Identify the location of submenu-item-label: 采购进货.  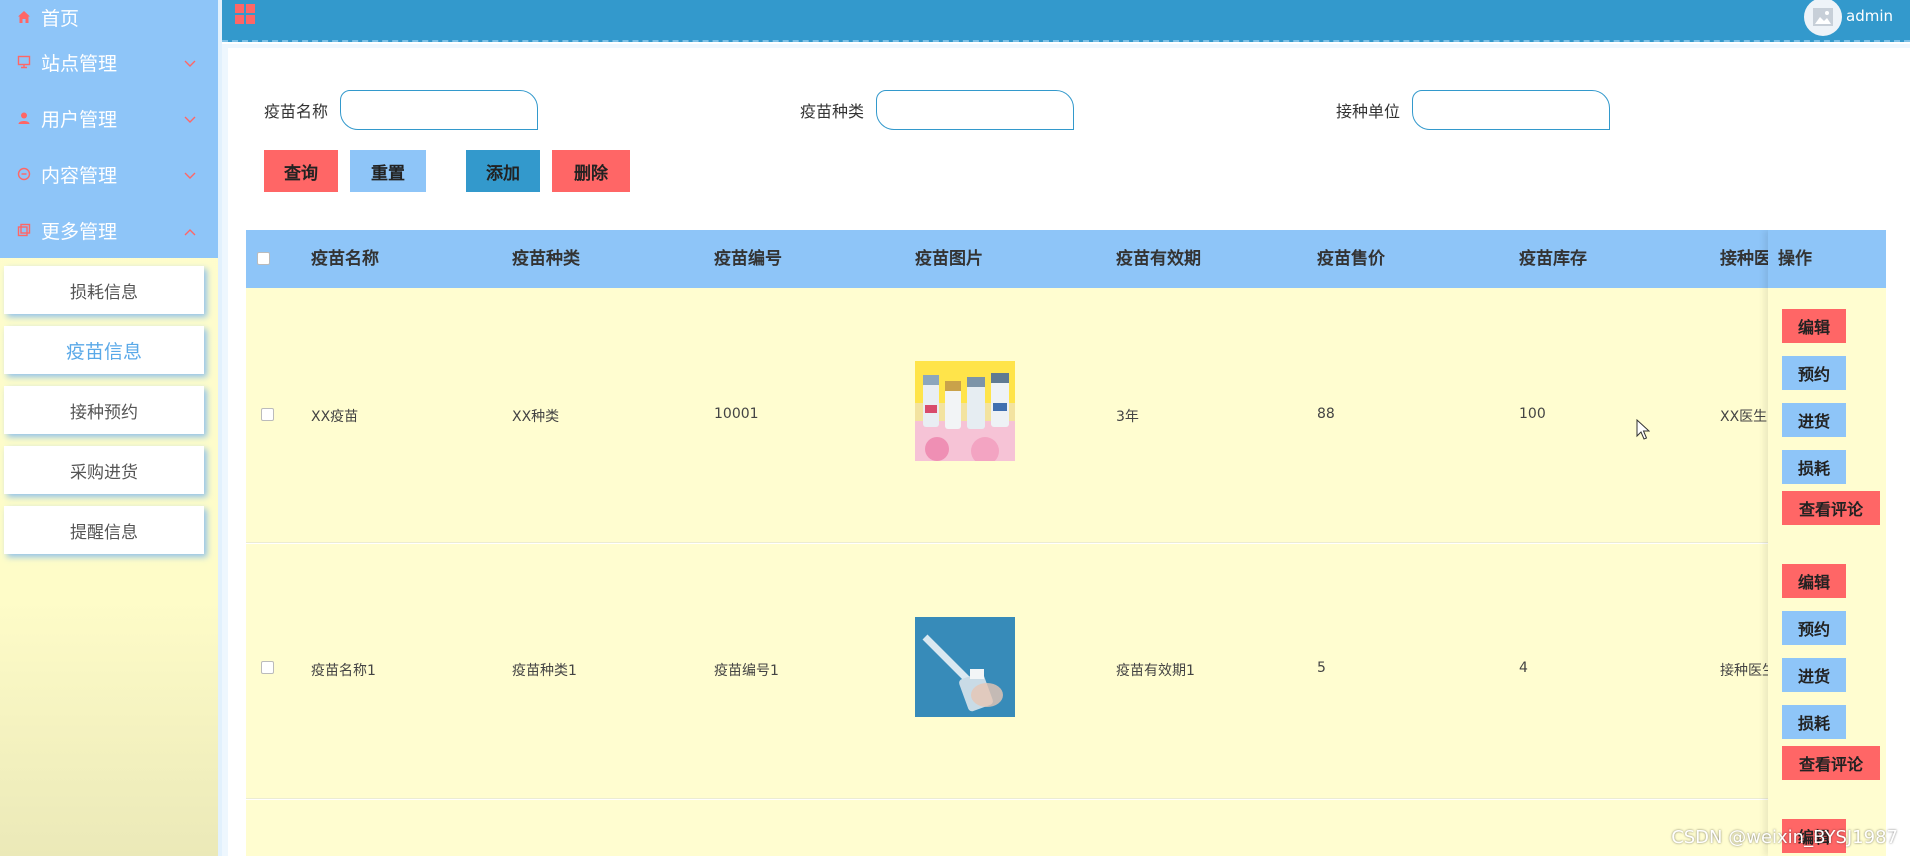
(104, 472).